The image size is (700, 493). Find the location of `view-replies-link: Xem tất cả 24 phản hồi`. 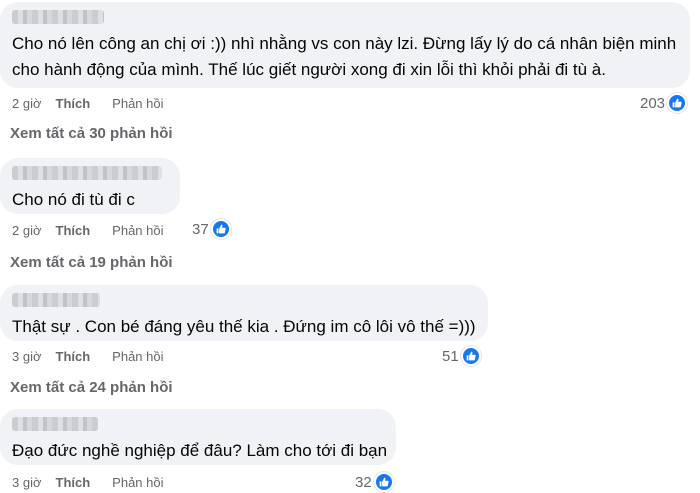

view-replies-link: Xem tất cả 24 phản hồi is located at coordinates (91, 387).